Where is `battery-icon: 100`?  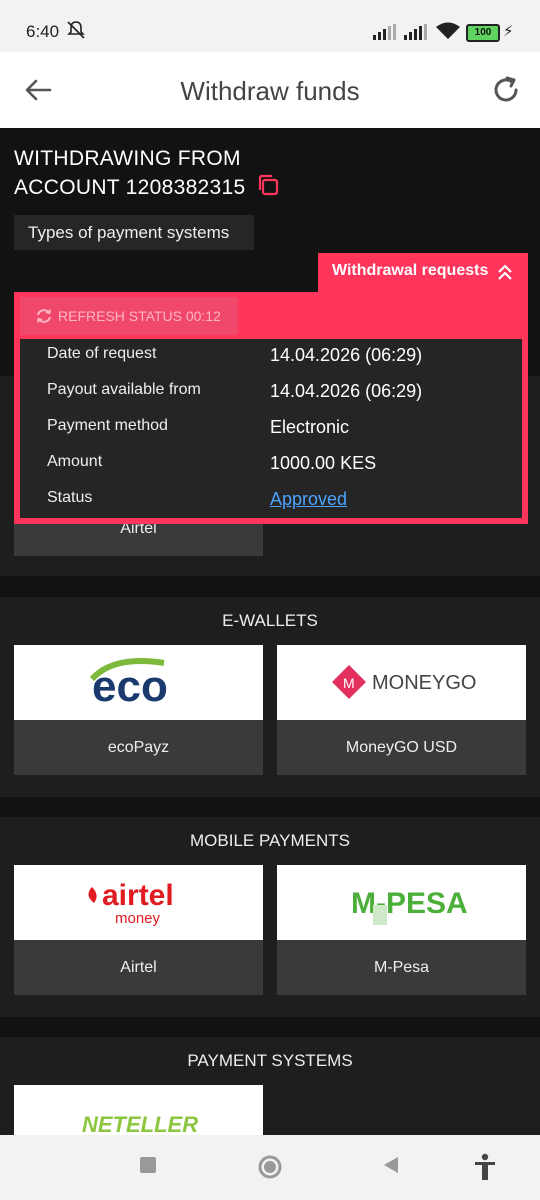 battery-icon: 100 is located at coordinates (483, 33).